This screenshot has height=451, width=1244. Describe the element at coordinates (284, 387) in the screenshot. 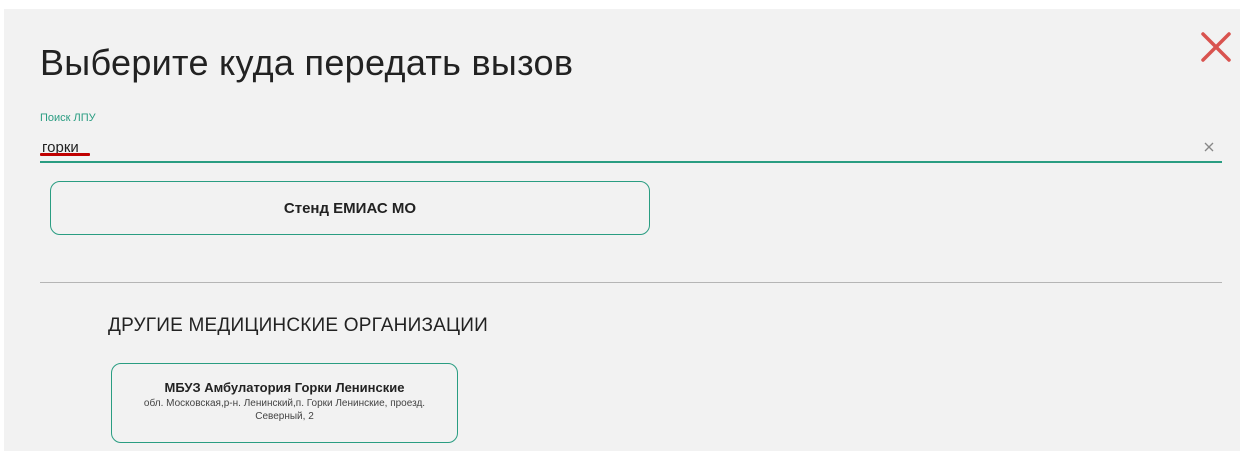

I see `org-name: МБУЗ Амбулатория Горки Ленинские` at that location.